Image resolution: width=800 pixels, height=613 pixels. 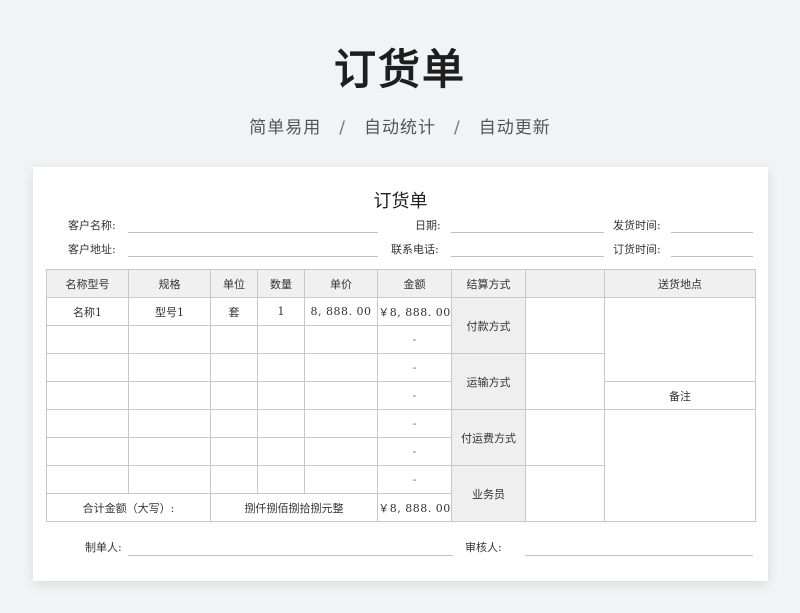 What do you see at coordinates (128, 507) in the screenshot?
I see `total-label: 合计金额（大写）:` at bounding box center [128, 507].